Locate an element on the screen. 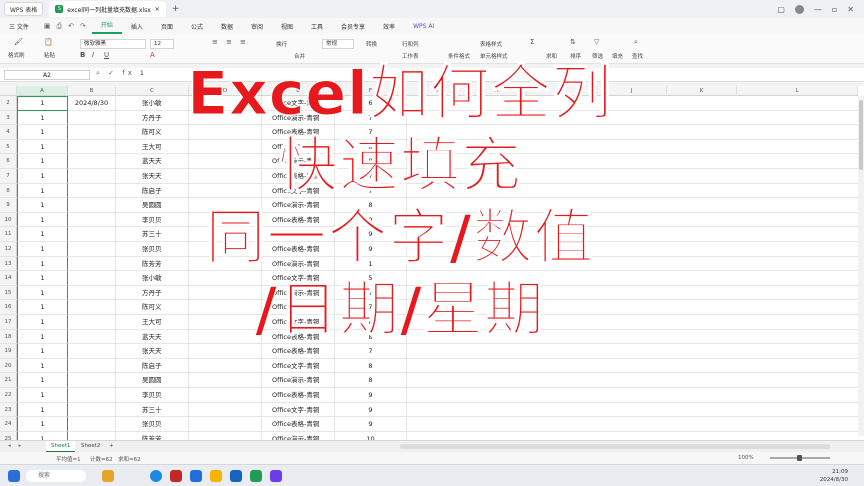  menu-item-page: 页面 is located at coordinates (167, 26).